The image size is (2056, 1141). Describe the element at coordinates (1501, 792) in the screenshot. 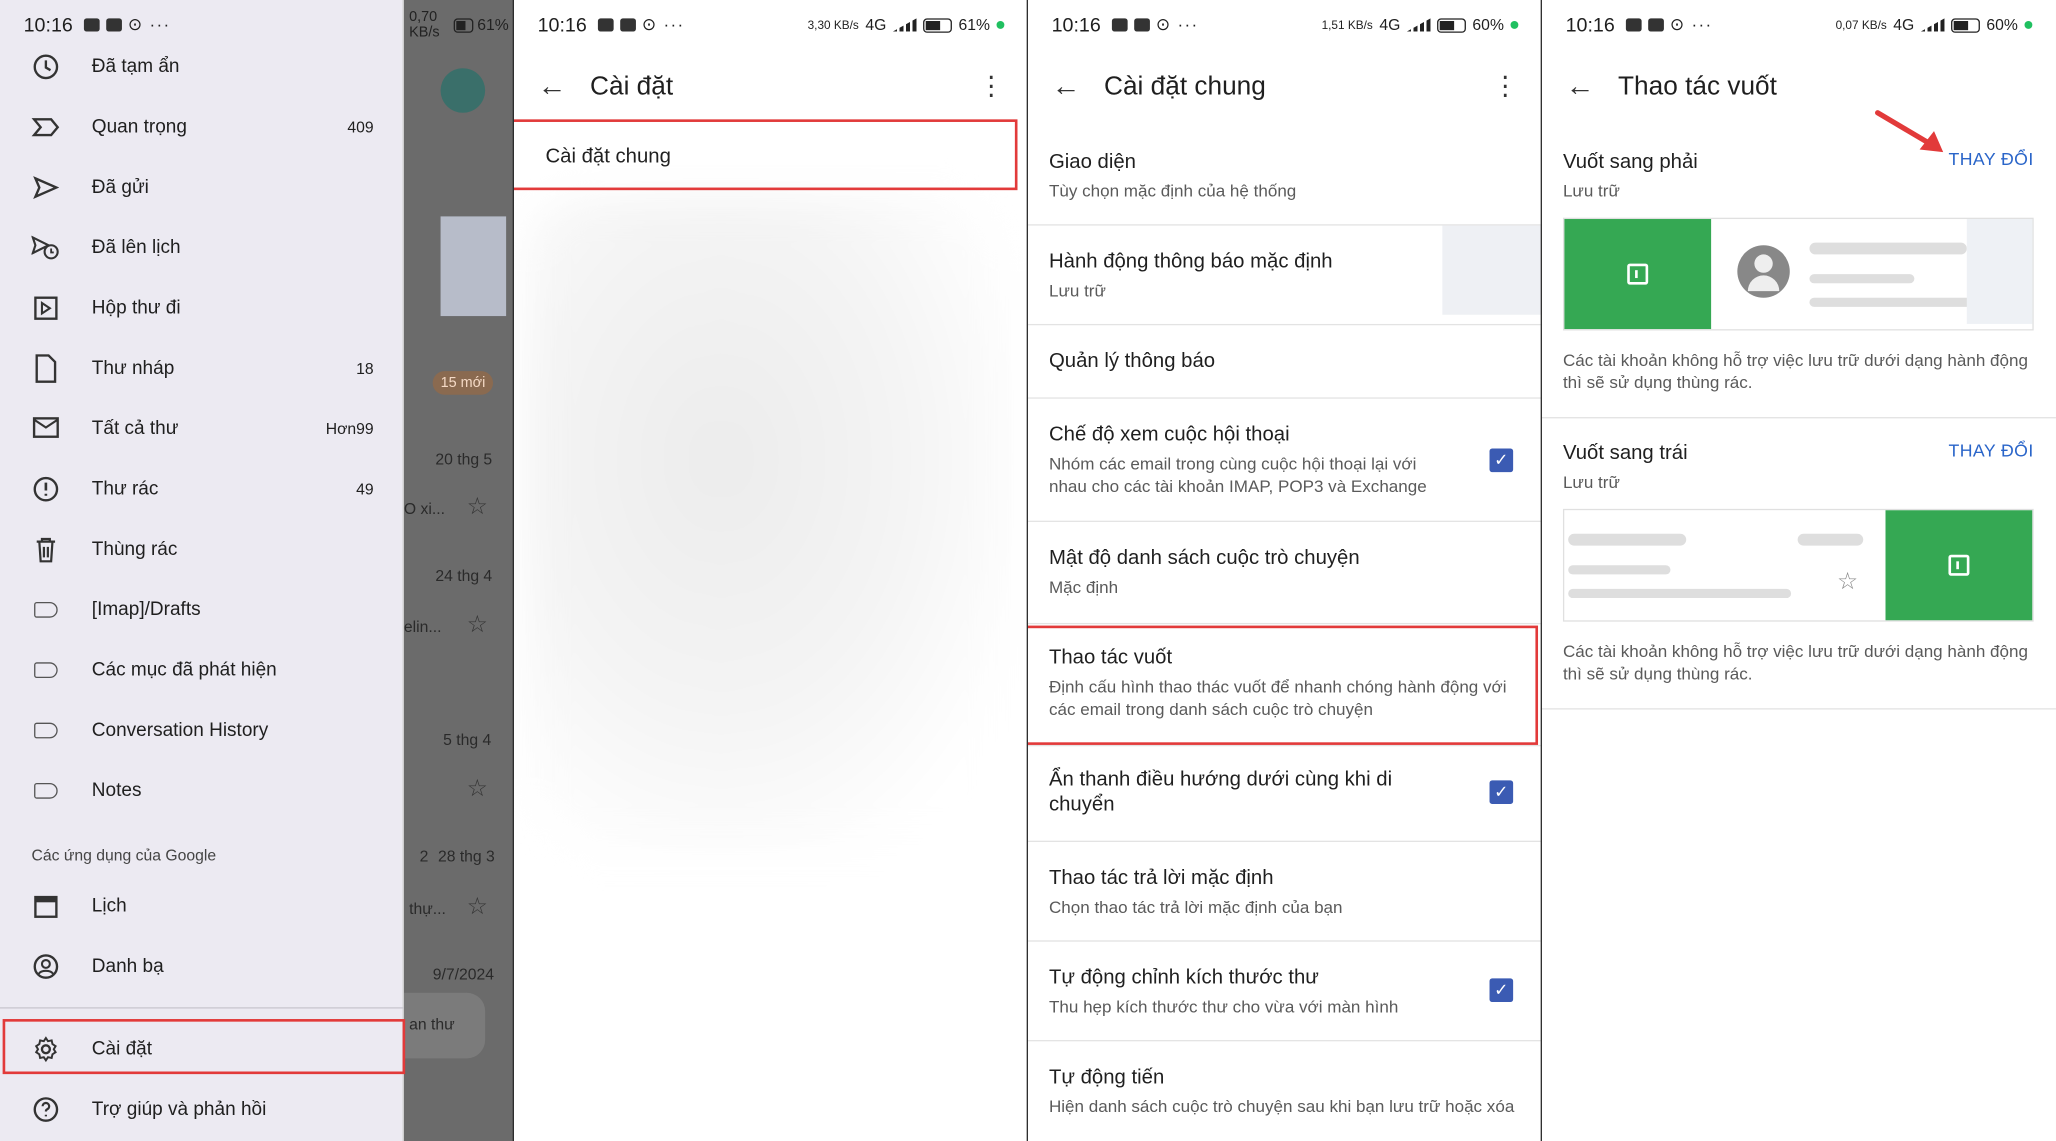

I see `hide-bottom-nav-checkbox: ✓` at that location.